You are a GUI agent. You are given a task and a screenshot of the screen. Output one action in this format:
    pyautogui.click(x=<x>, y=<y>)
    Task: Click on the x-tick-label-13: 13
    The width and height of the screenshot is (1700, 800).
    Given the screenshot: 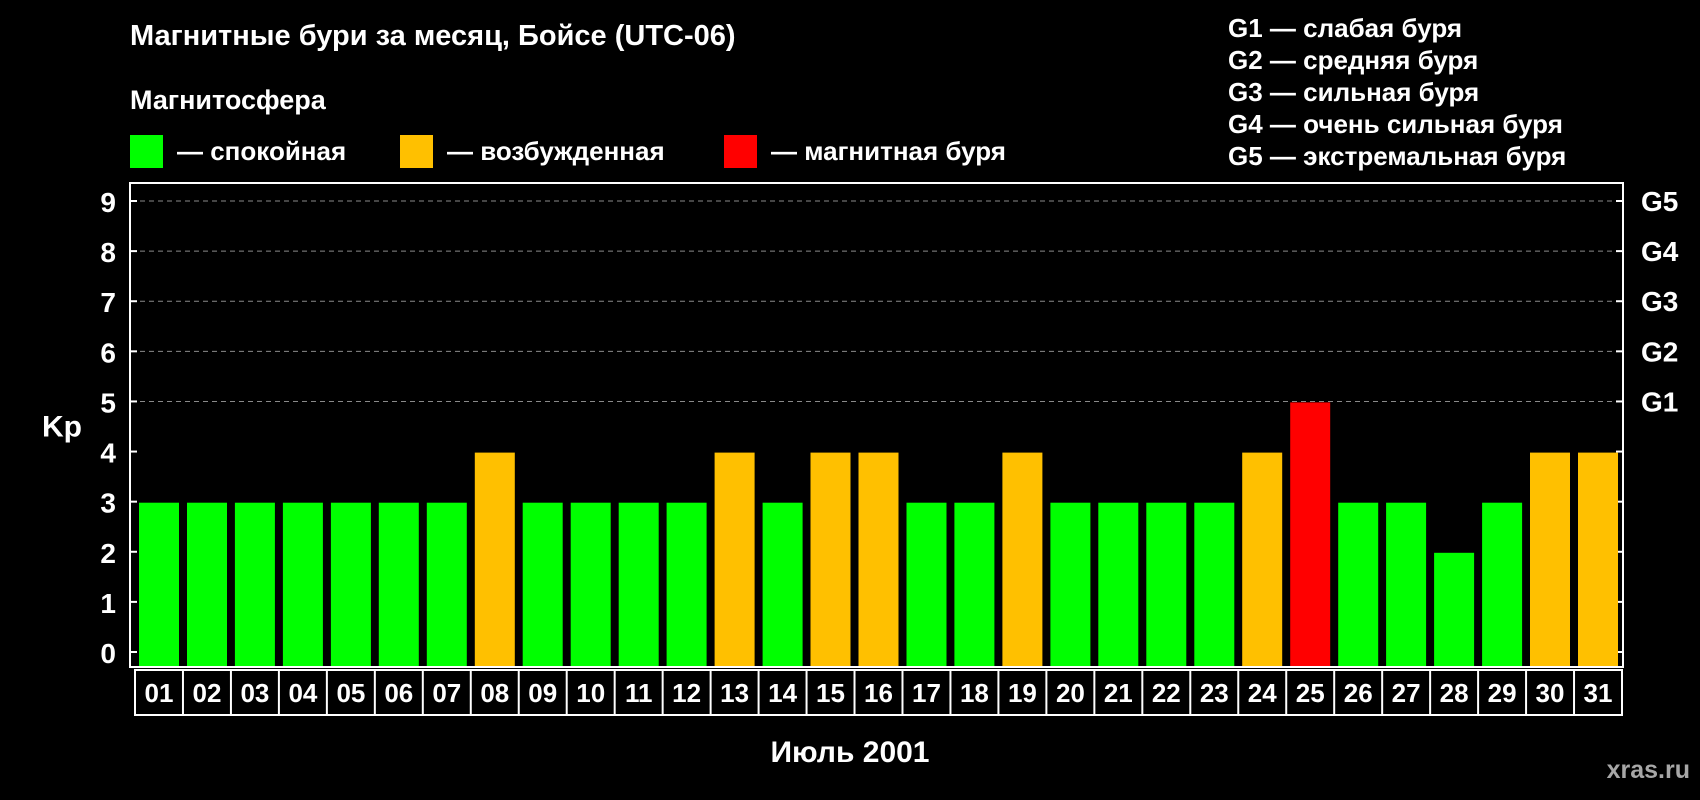 What is the action you would take?
    pyautogui.click(x=734, y=693)
    